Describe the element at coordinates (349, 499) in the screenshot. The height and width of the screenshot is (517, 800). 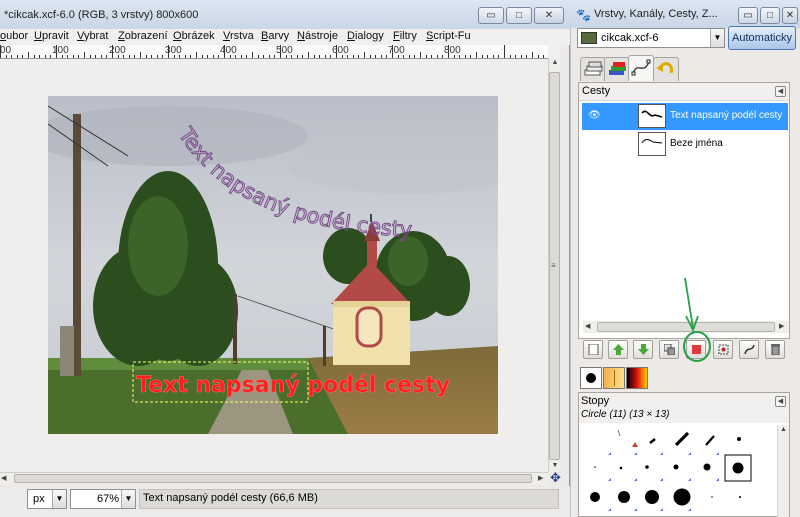
I see `status-message: Text napsaný podél cesty (66,6 MB)` at that location.